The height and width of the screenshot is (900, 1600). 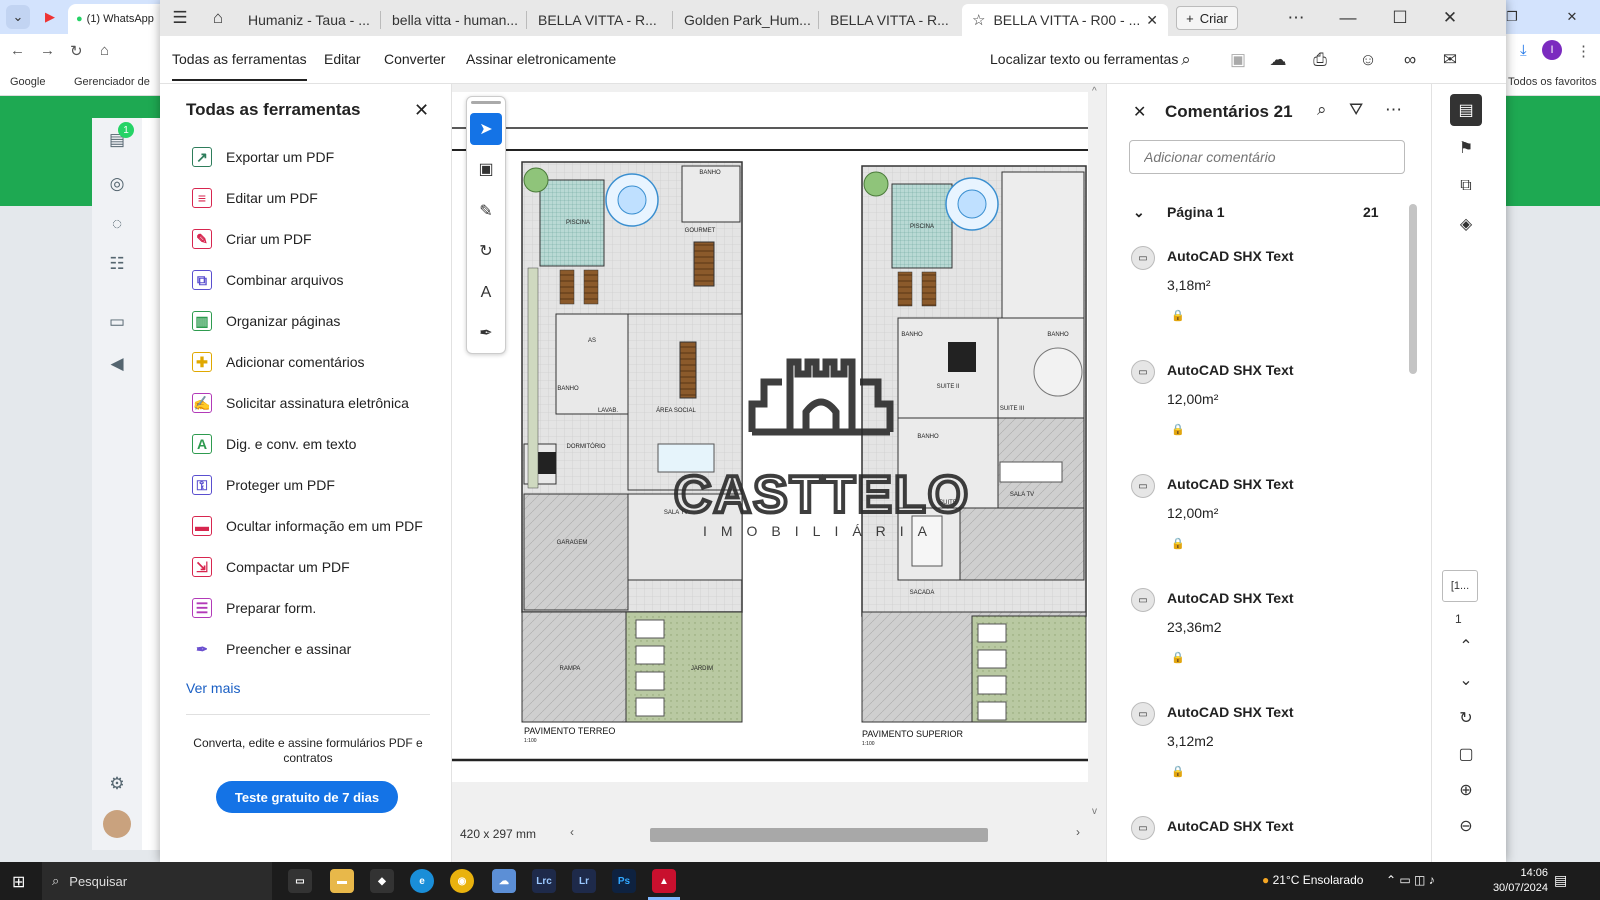 I want to click on weather-app-icon: ☁, so click(x=504, y=881).